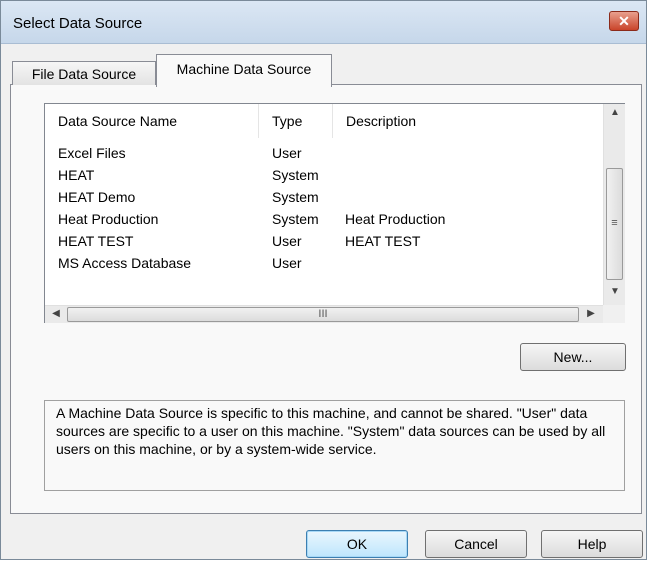 The image size is (647, 569). I want to click on vertical-scrollbar: ▲ ≡ ▼, so click(614, 204).